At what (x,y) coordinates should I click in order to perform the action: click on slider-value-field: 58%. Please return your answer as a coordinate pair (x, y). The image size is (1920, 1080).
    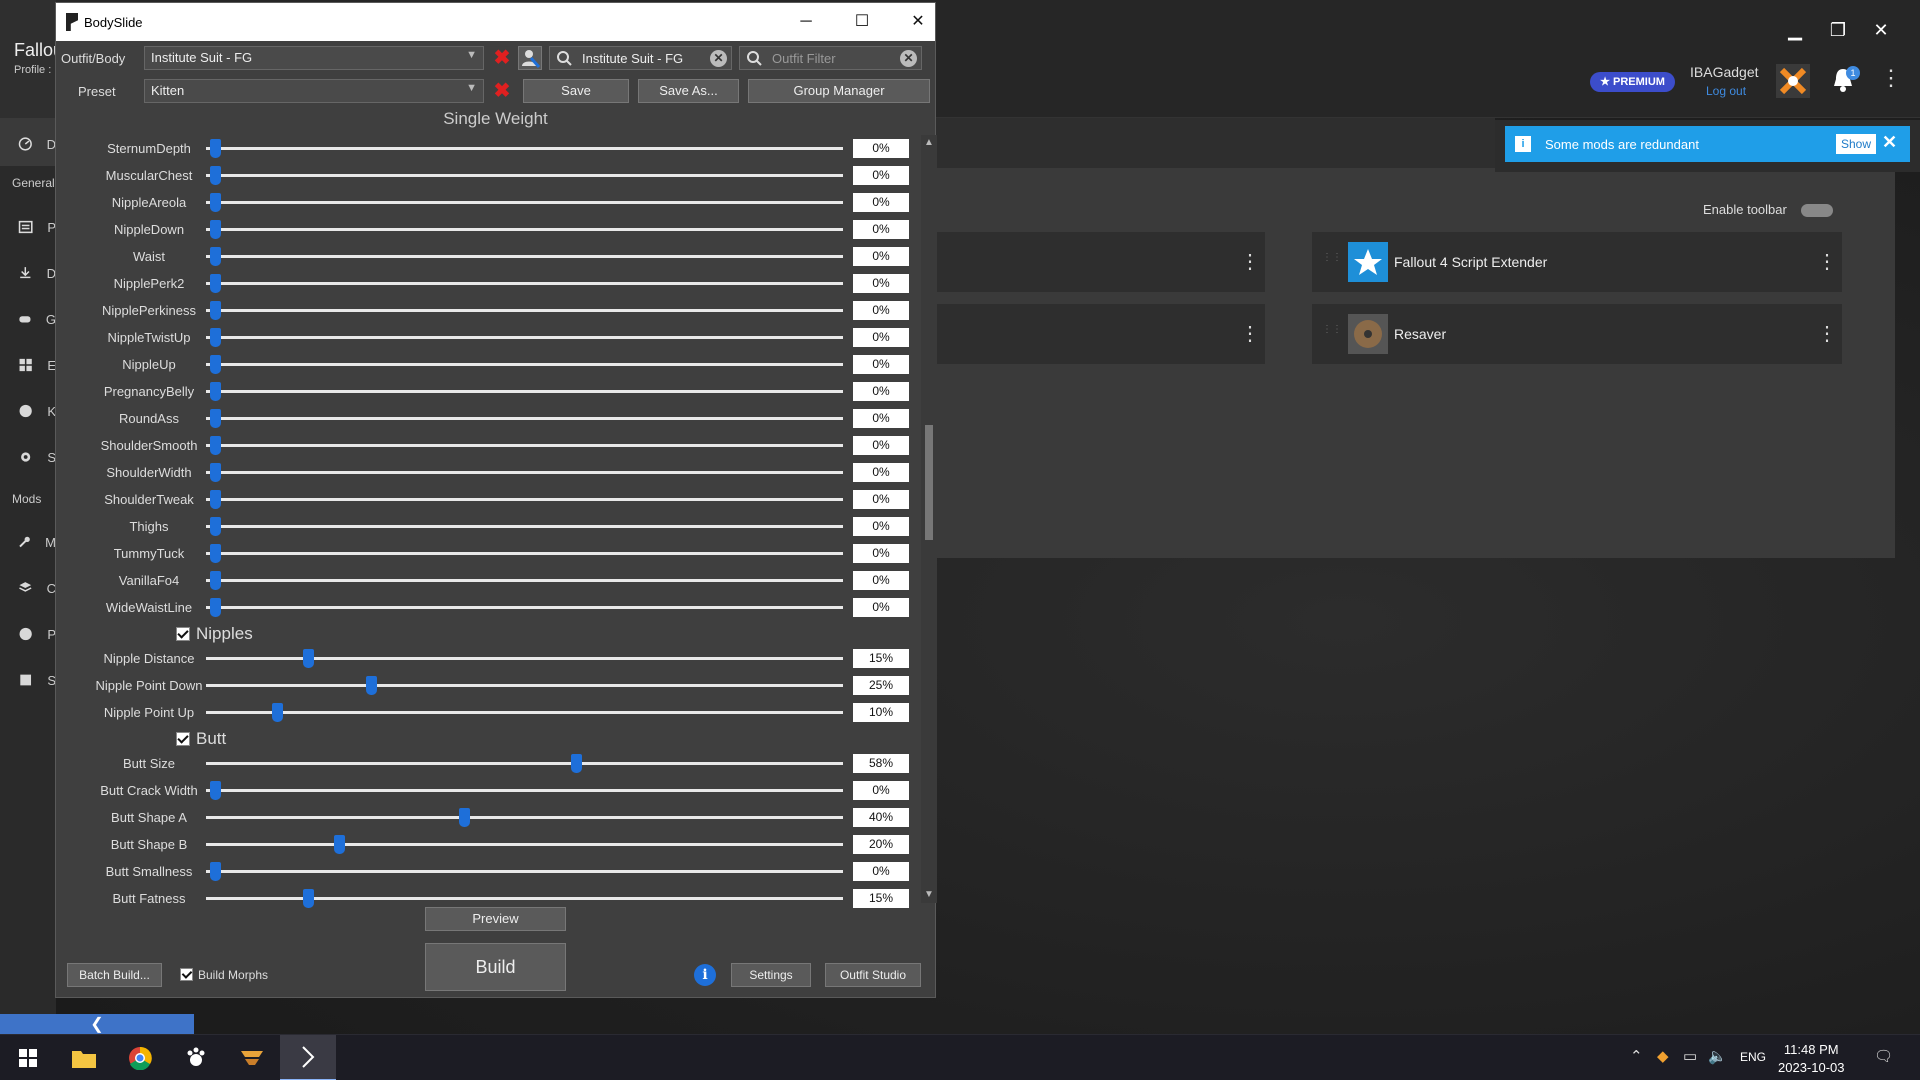
    Looking at the image, I should click on (881, 763).